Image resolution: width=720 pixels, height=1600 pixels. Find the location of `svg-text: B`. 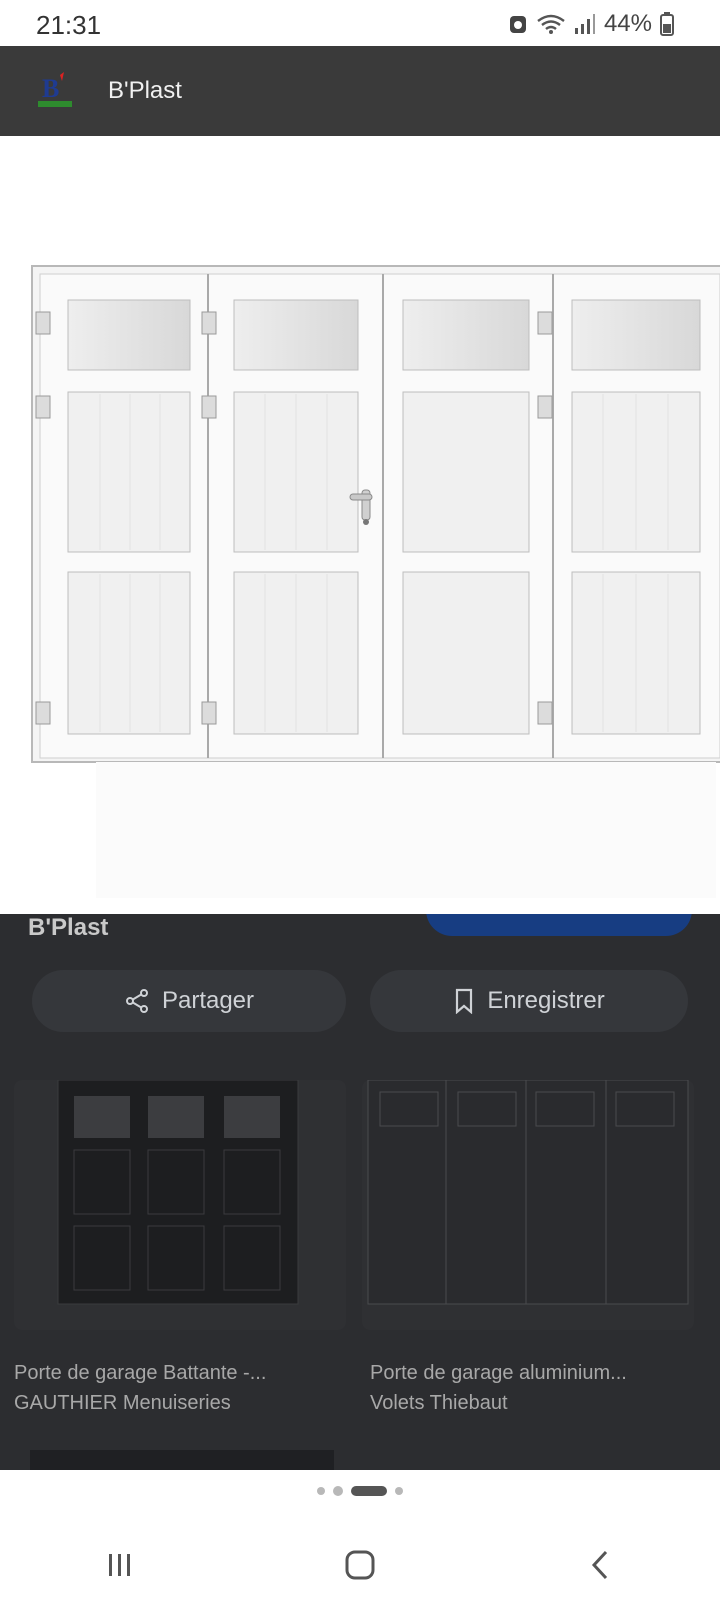

svg-text: B is located at coordinates (50, 88).